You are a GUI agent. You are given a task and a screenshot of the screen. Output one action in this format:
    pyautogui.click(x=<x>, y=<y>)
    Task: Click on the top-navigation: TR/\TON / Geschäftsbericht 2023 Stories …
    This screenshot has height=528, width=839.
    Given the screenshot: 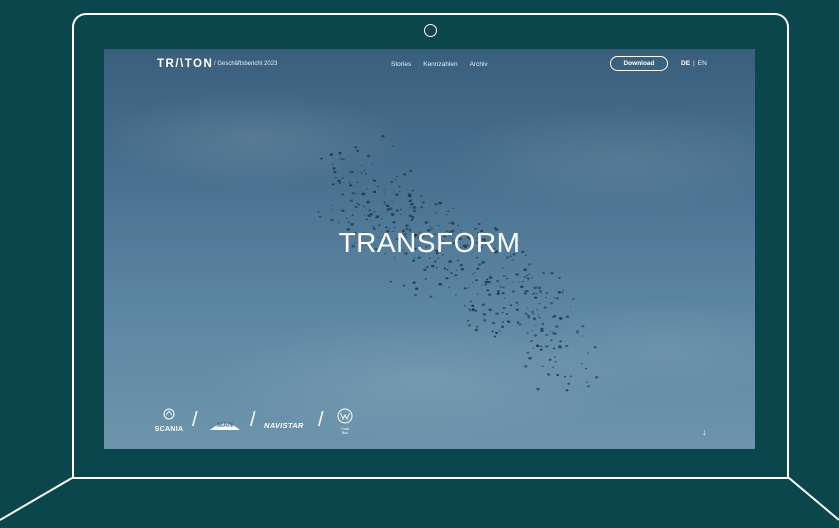 What is the action you would take?
    pyautogui.click(x=429, y=64)
    